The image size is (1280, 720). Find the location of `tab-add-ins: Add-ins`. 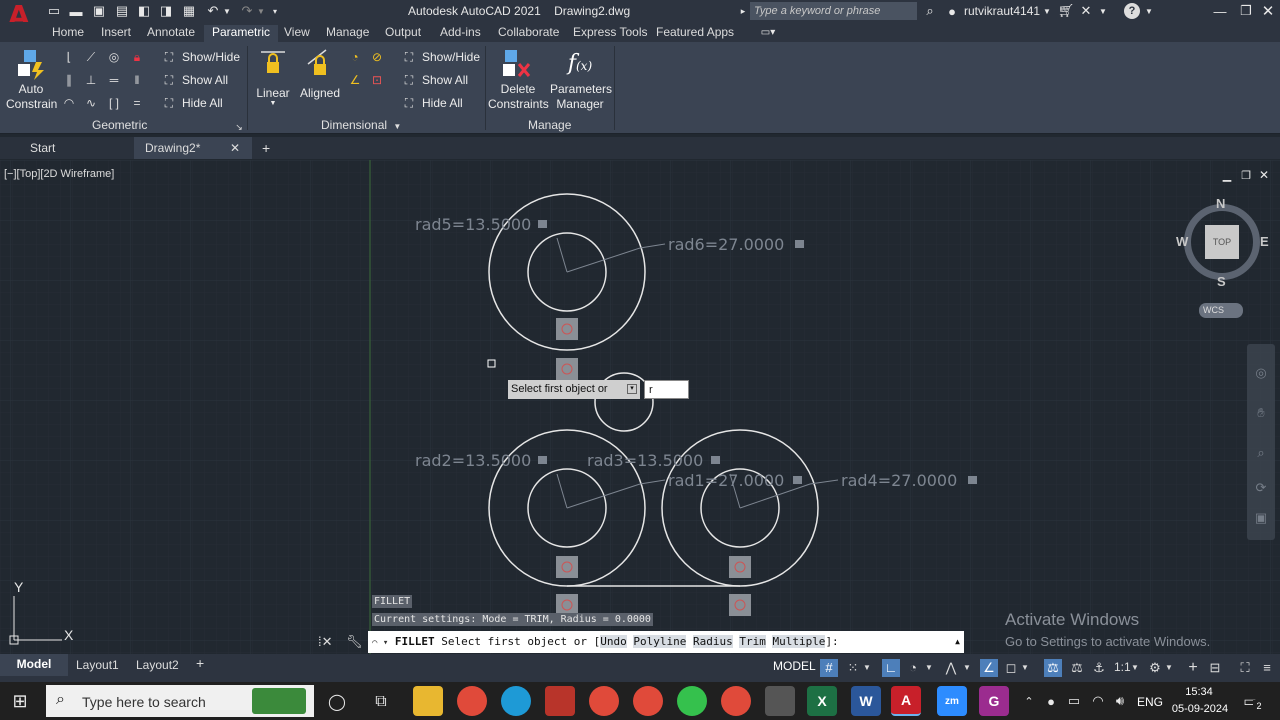

tab-add-ins: Add-ins is located at coordinates (460, 32).